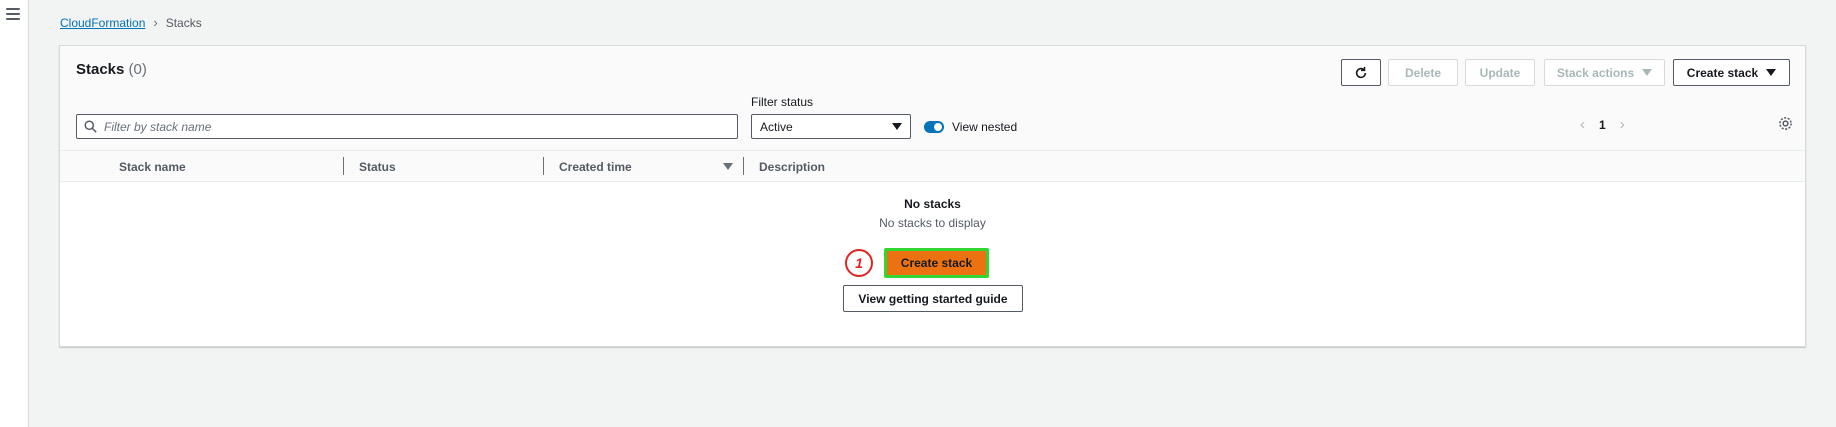 This screenshot has height=427, width=1836. What do you see at coordinates (90, 126) in the screenshot?
I see `search-icon` at bounding box center [90, 126].